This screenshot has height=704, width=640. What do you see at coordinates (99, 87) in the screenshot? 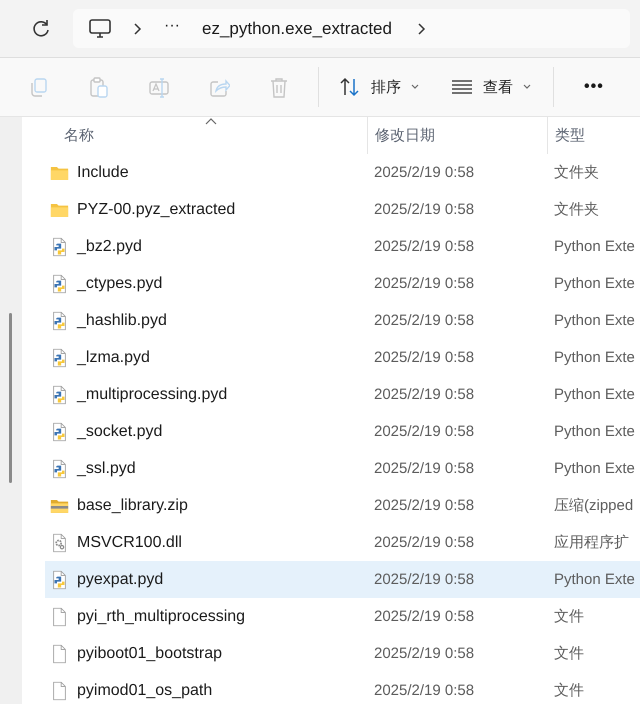
I see `paste-icon` at bounding box center [99, 87].